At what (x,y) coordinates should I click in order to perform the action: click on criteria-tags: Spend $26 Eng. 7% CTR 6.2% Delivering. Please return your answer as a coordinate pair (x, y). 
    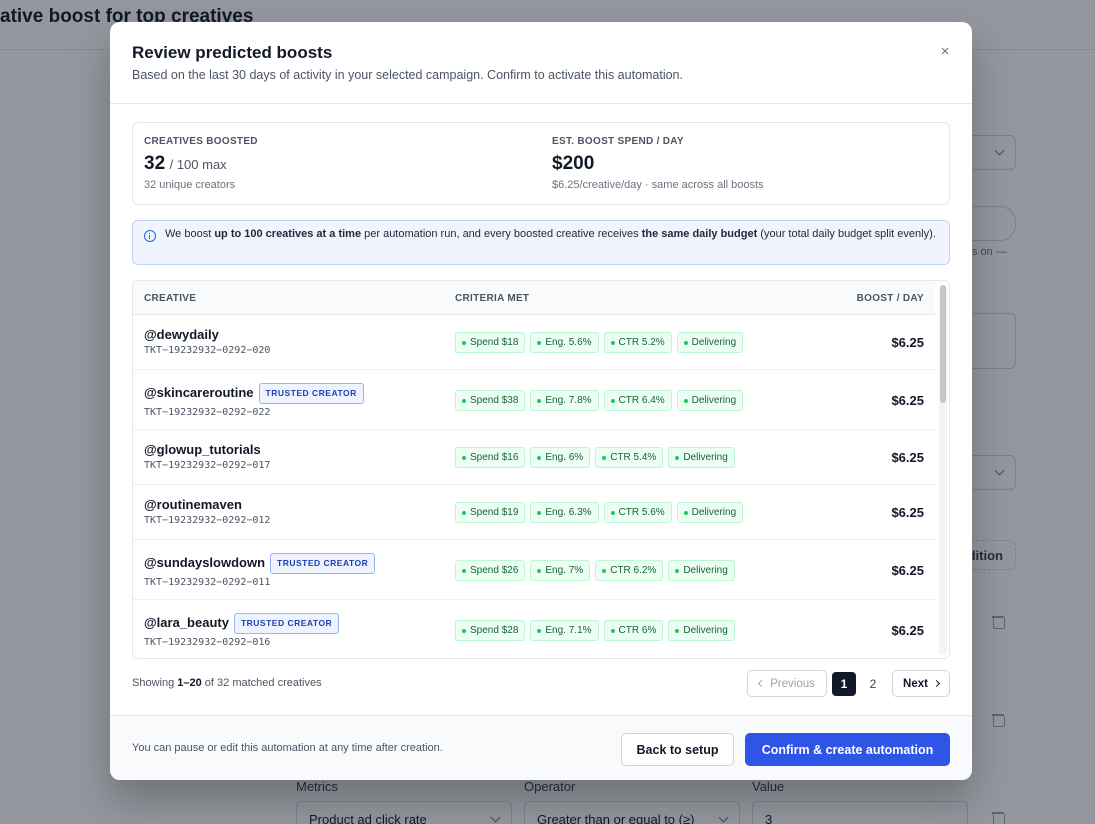
    Looking at the image, I should click on (595, 570).